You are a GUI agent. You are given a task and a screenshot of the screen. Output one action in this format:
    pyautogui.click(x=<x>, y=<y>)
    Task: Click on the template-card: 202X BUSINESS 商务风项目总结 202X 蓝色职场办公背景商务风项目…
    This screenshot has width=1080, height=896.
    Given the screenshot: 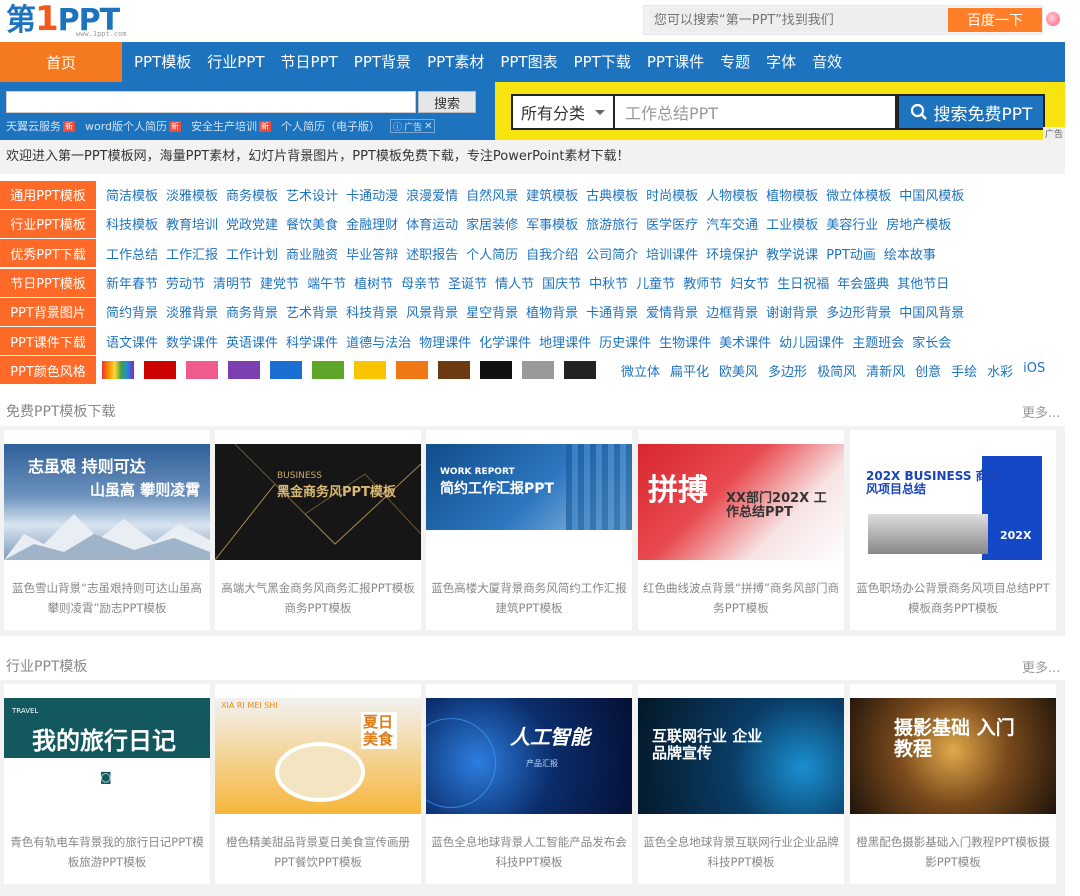 What is the action you would take?
    pyautogui.click(x=953, y=530)
    